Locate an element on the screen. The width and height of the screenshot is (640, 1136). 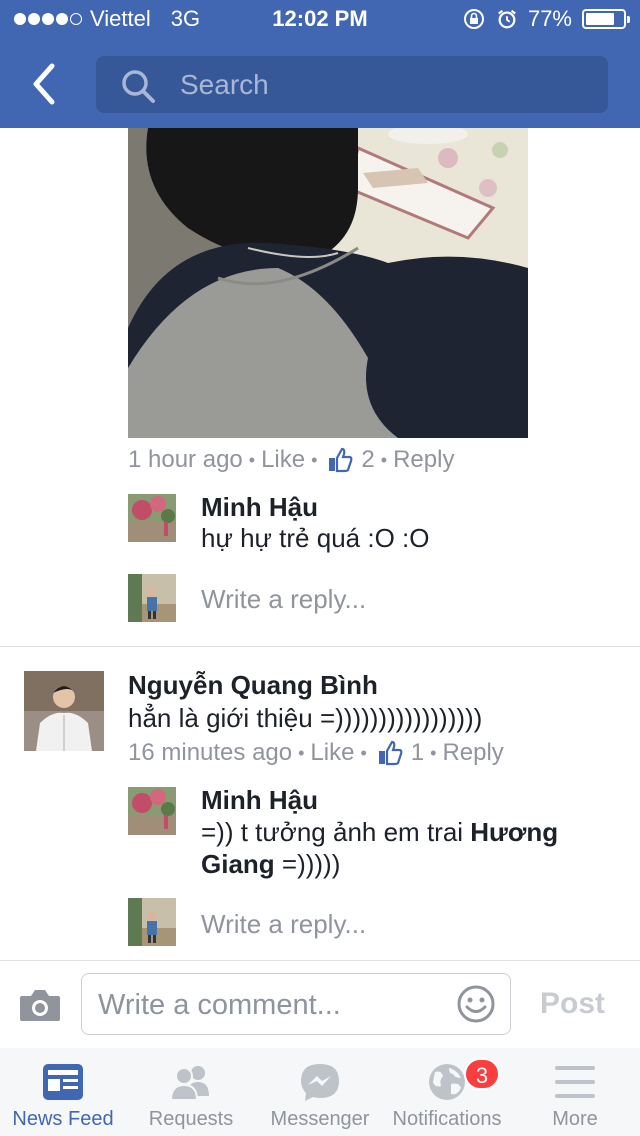
globe-icon is located at coordinates (447, 1082).